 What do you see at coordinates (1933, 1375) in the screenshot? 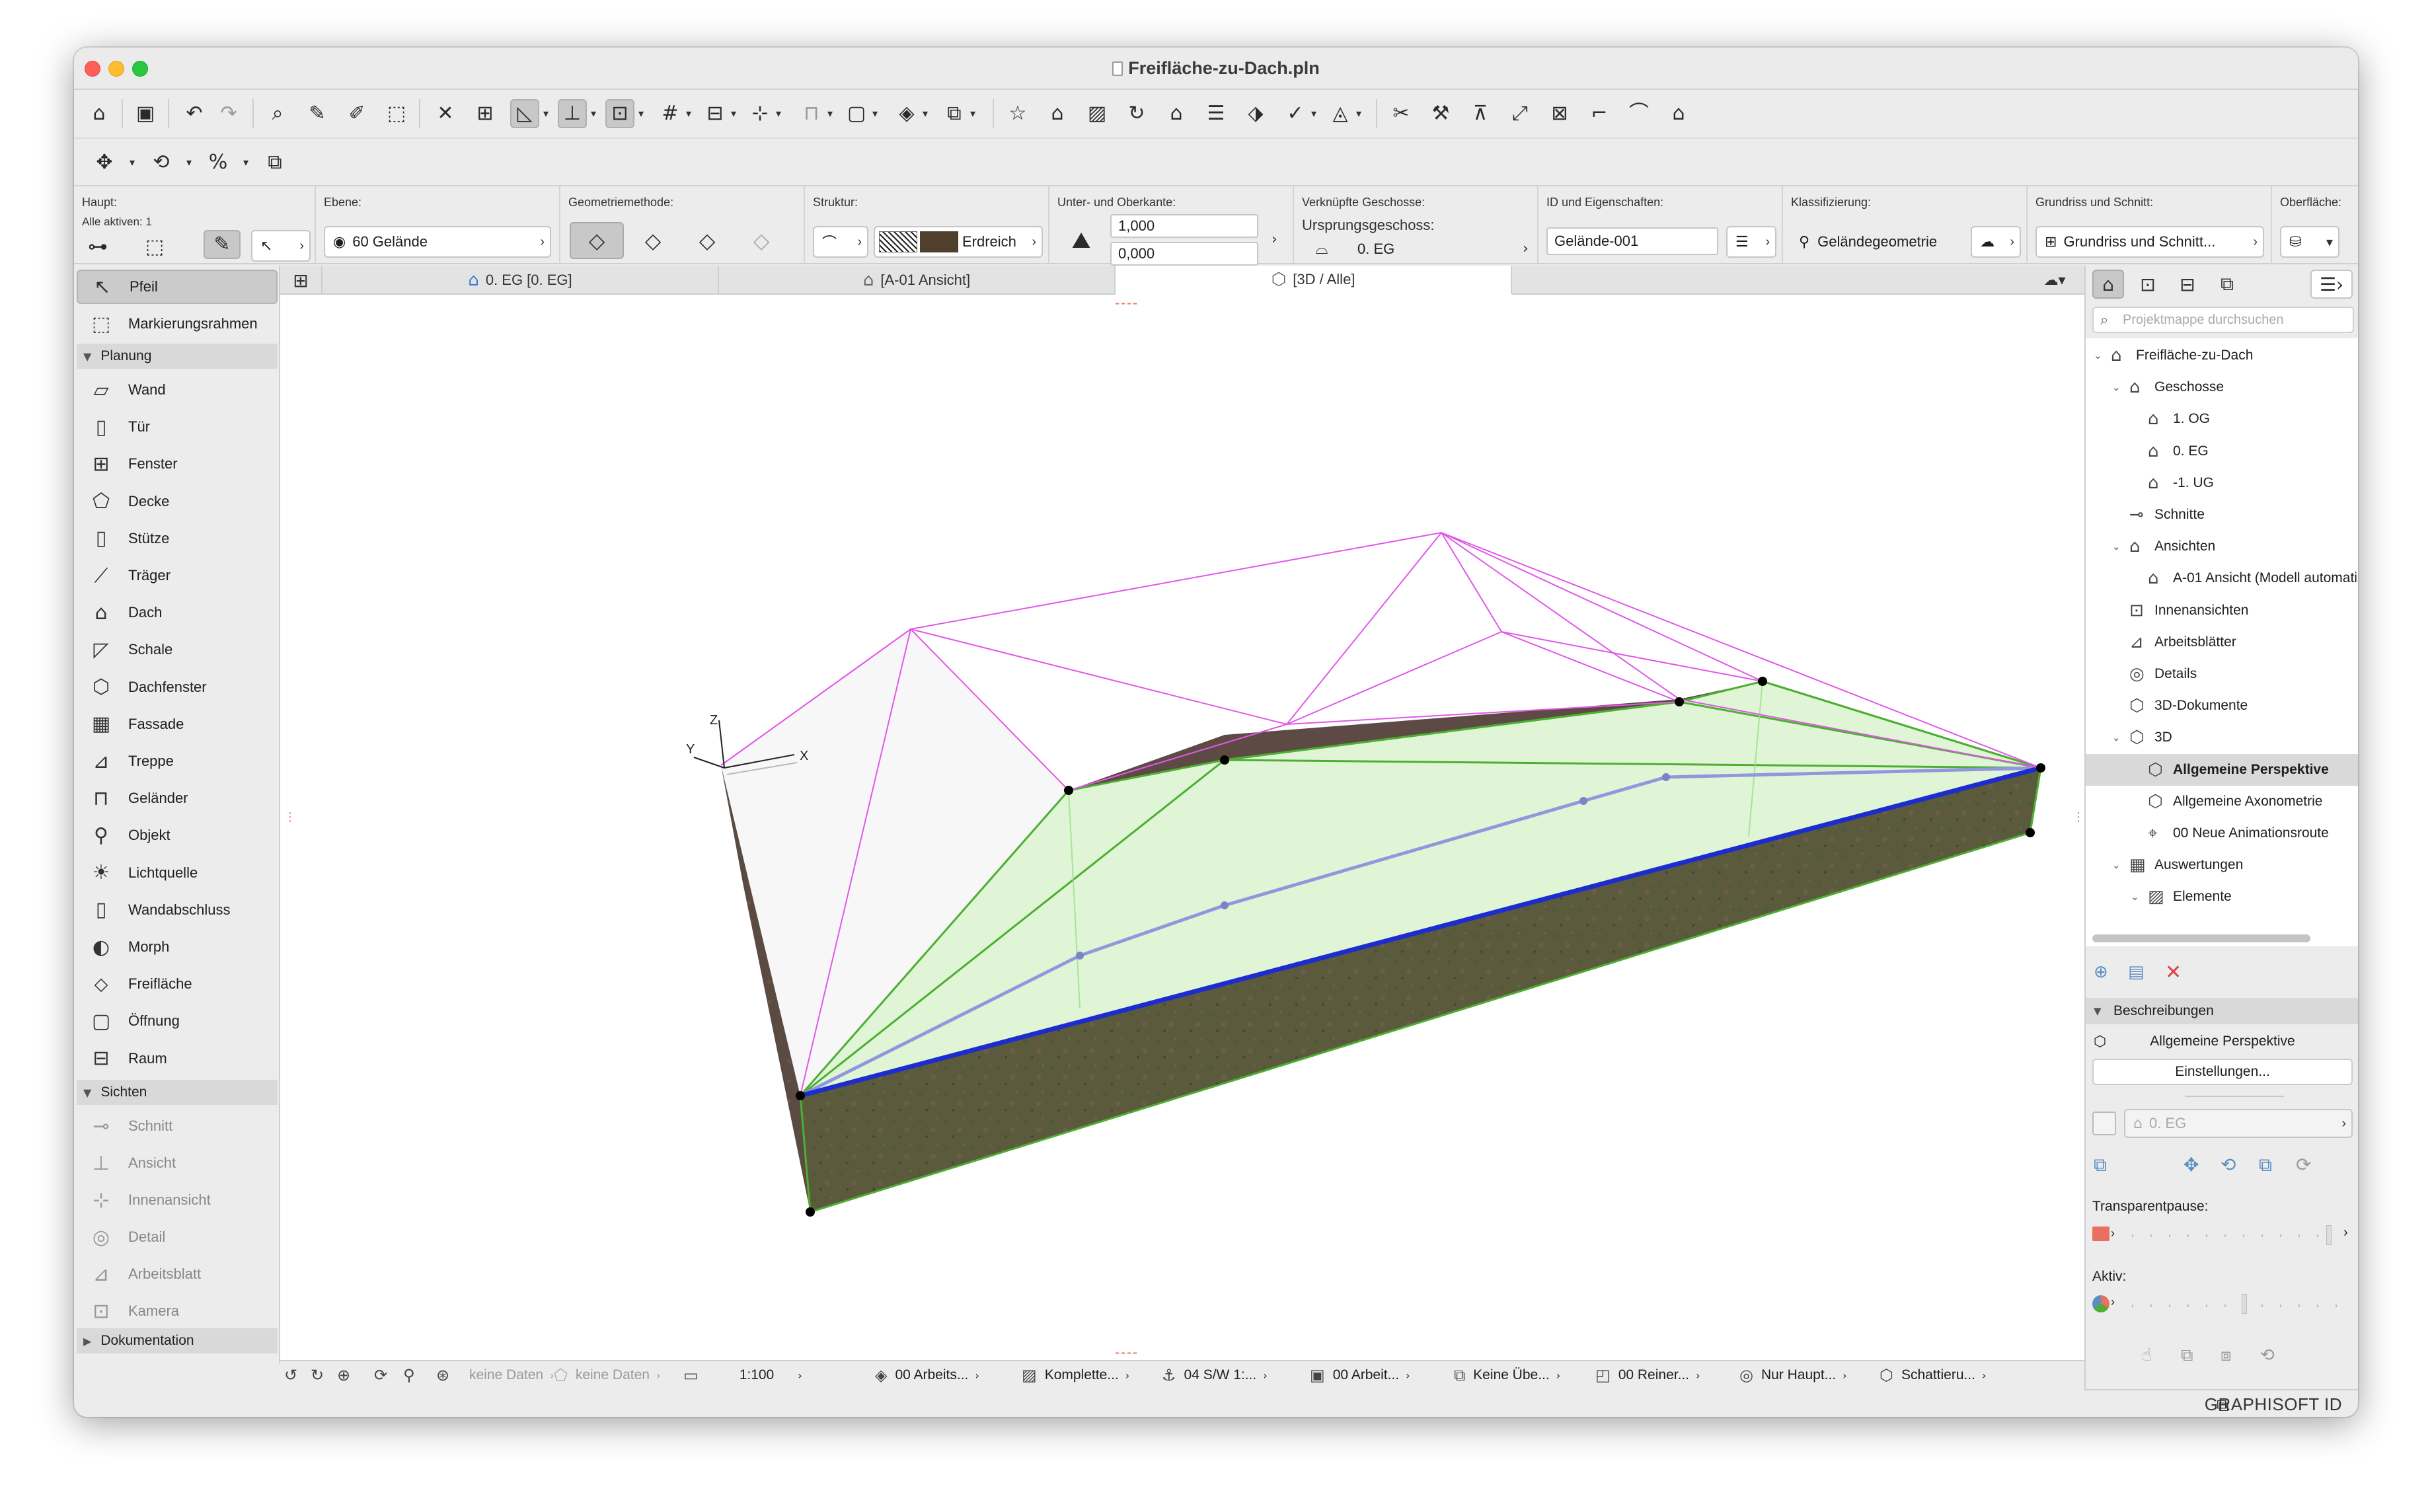
I see `status-shading: ⬡ Schattieru... ›` at bounding box center [1933, 1375].